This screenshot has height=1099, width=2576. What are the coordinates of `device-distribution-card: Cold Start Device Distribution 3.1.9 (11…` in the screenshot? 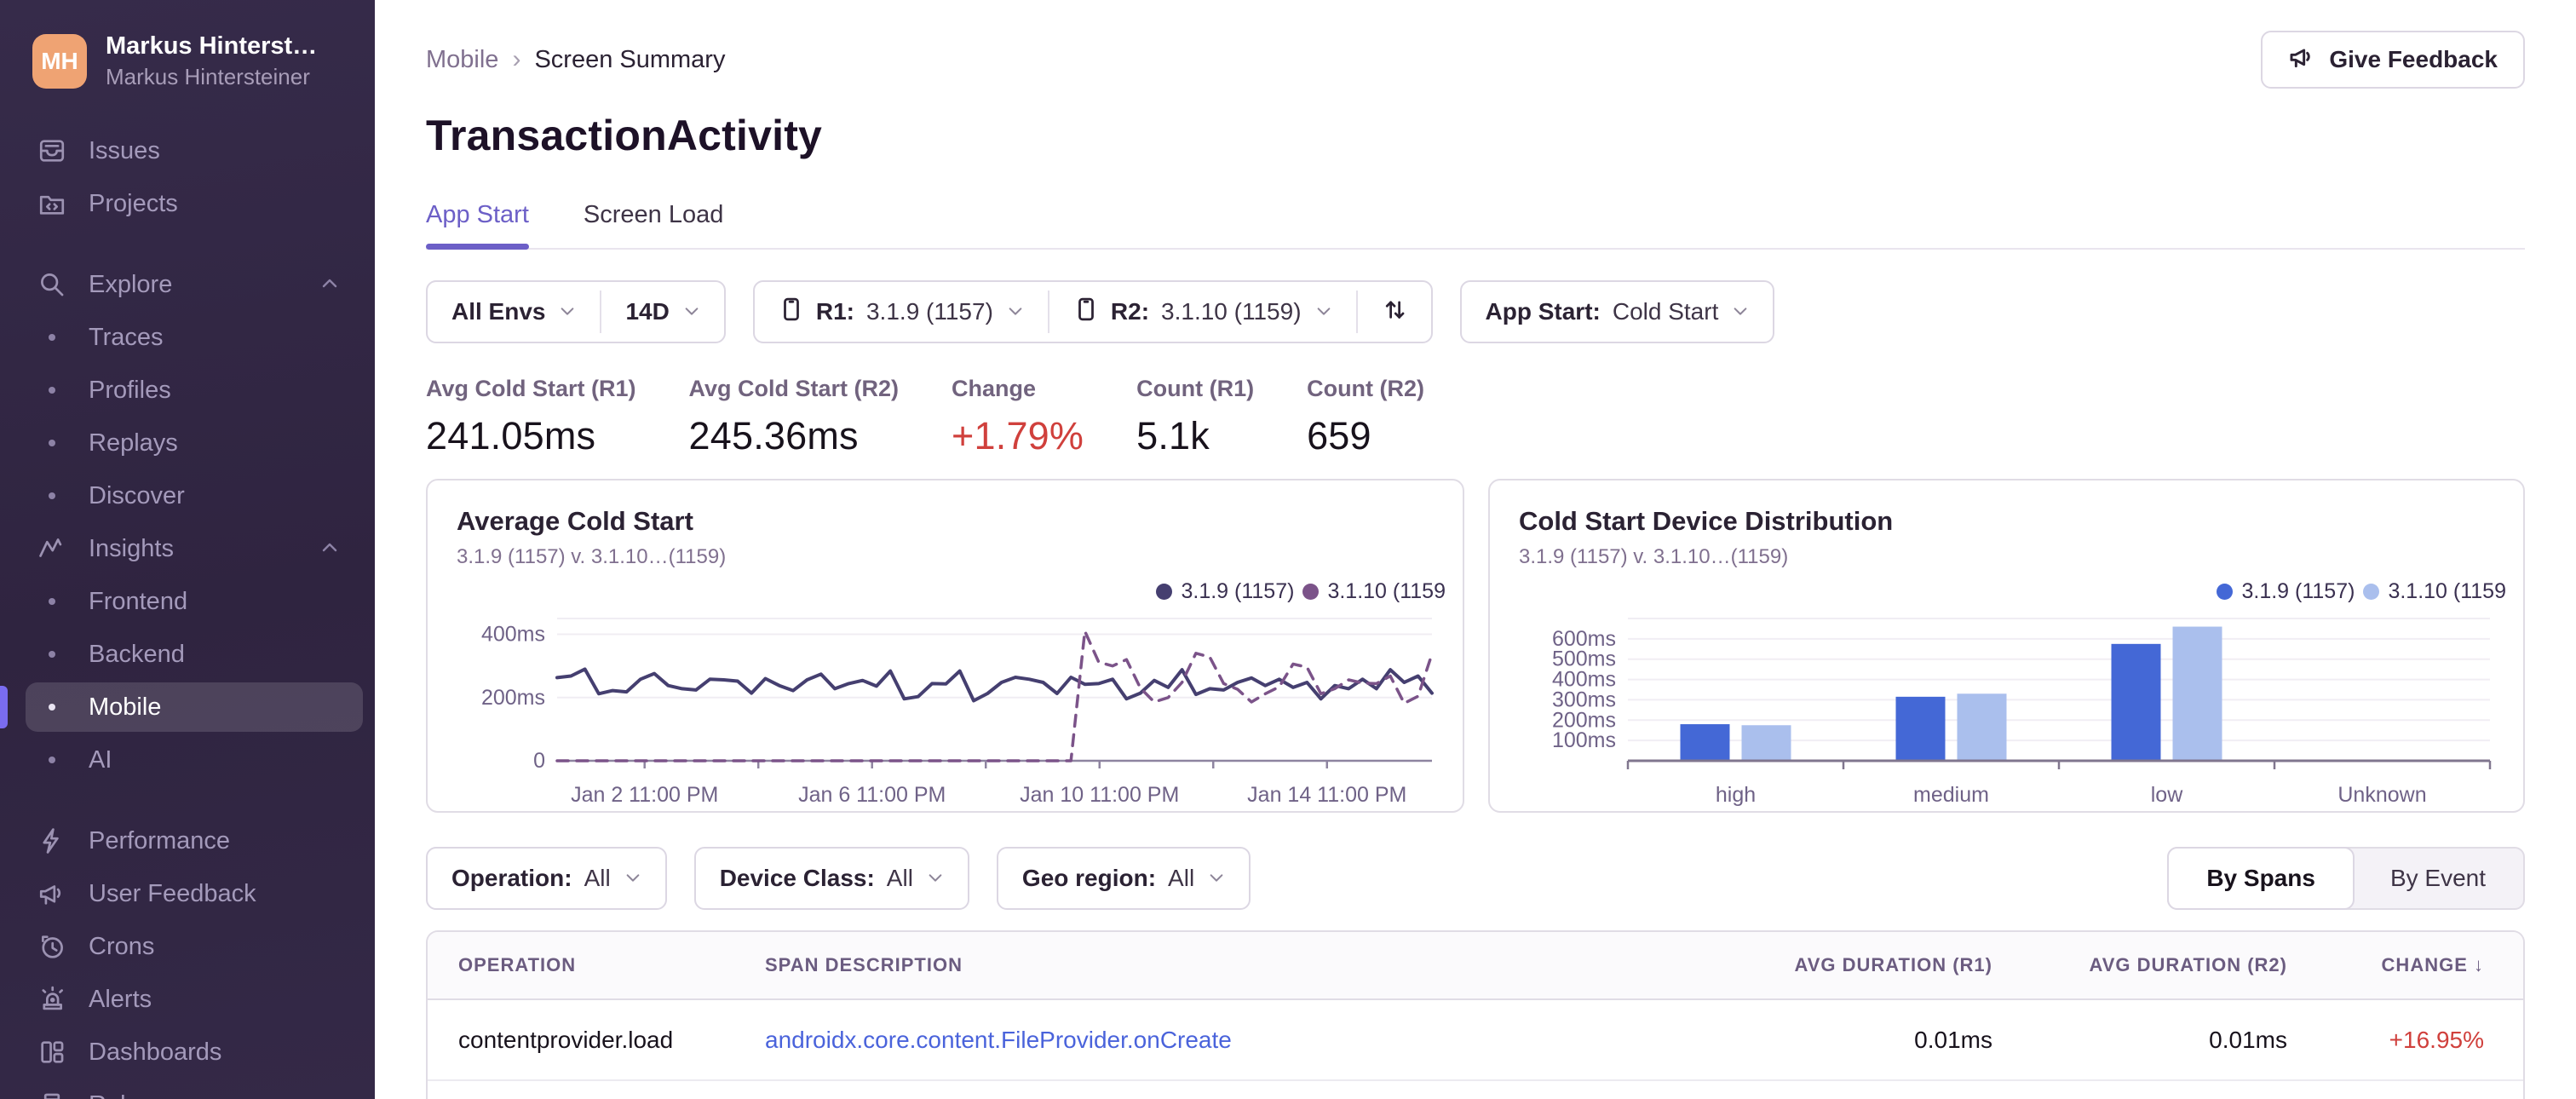 It's located at (2006, 646).